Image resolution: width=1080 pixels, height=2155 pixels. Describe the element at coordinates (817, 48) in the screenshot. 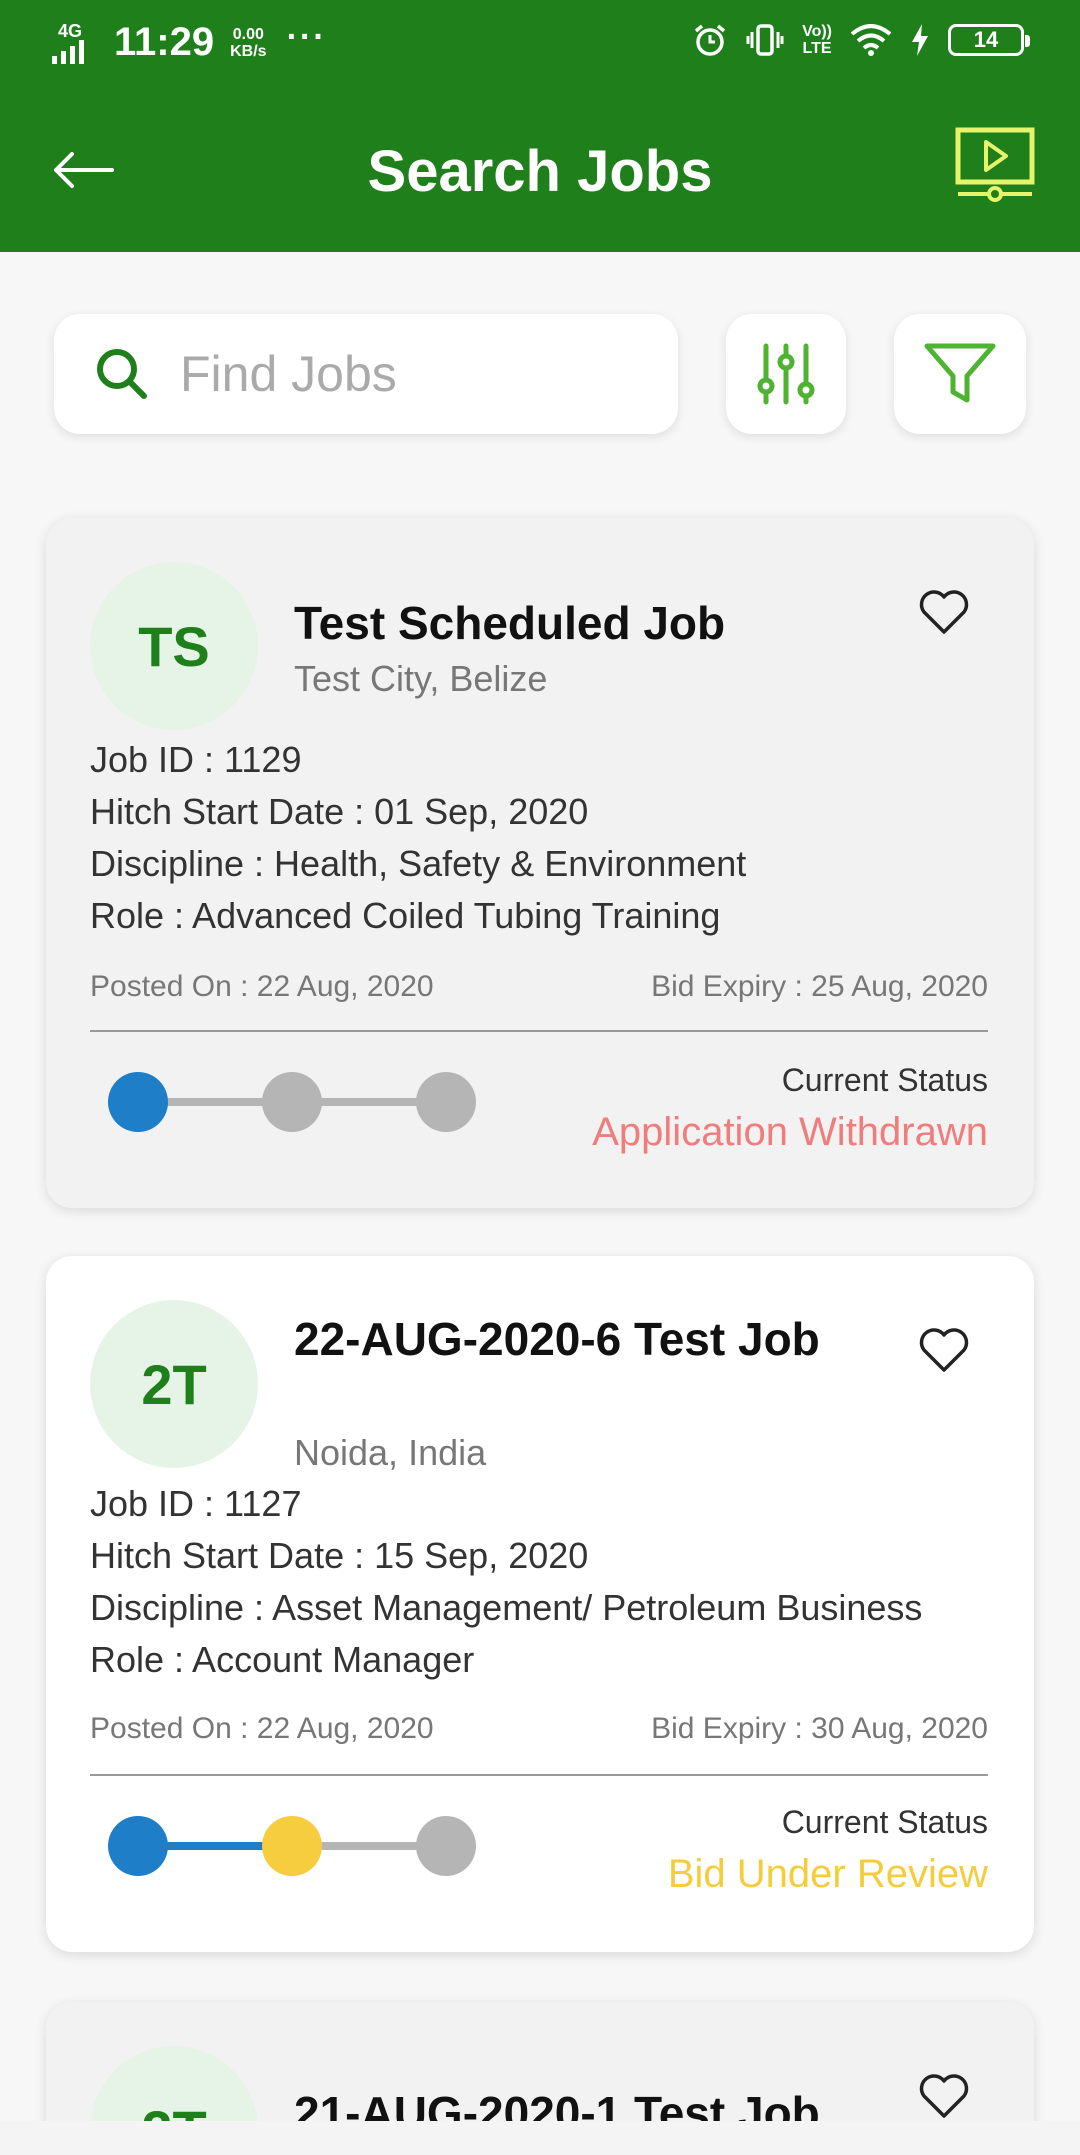

I see `volte-bottom: LTE` at that location.